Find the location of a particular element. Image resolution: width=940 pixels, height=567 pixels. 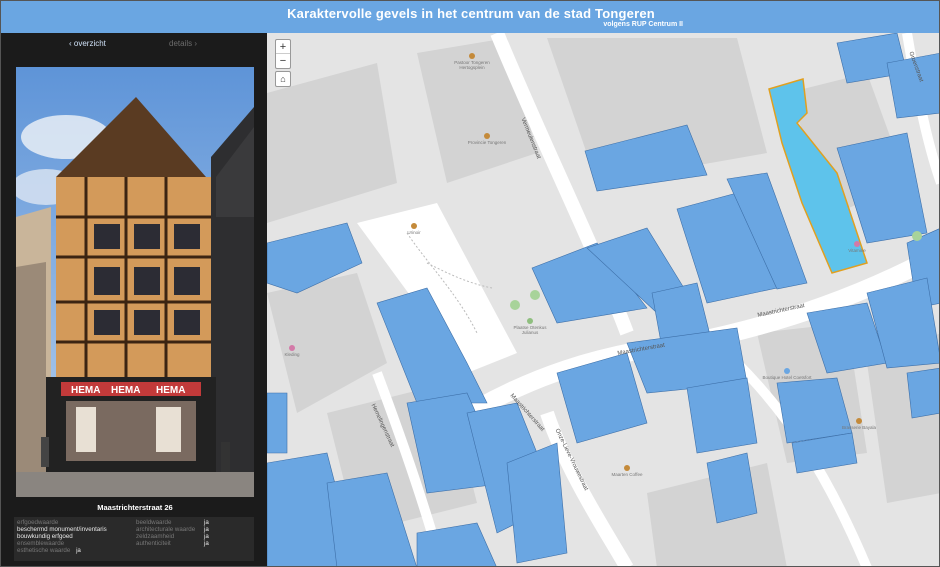

app-subtitle: volgens RUP Centrum II is located at coordinates (643, 24).